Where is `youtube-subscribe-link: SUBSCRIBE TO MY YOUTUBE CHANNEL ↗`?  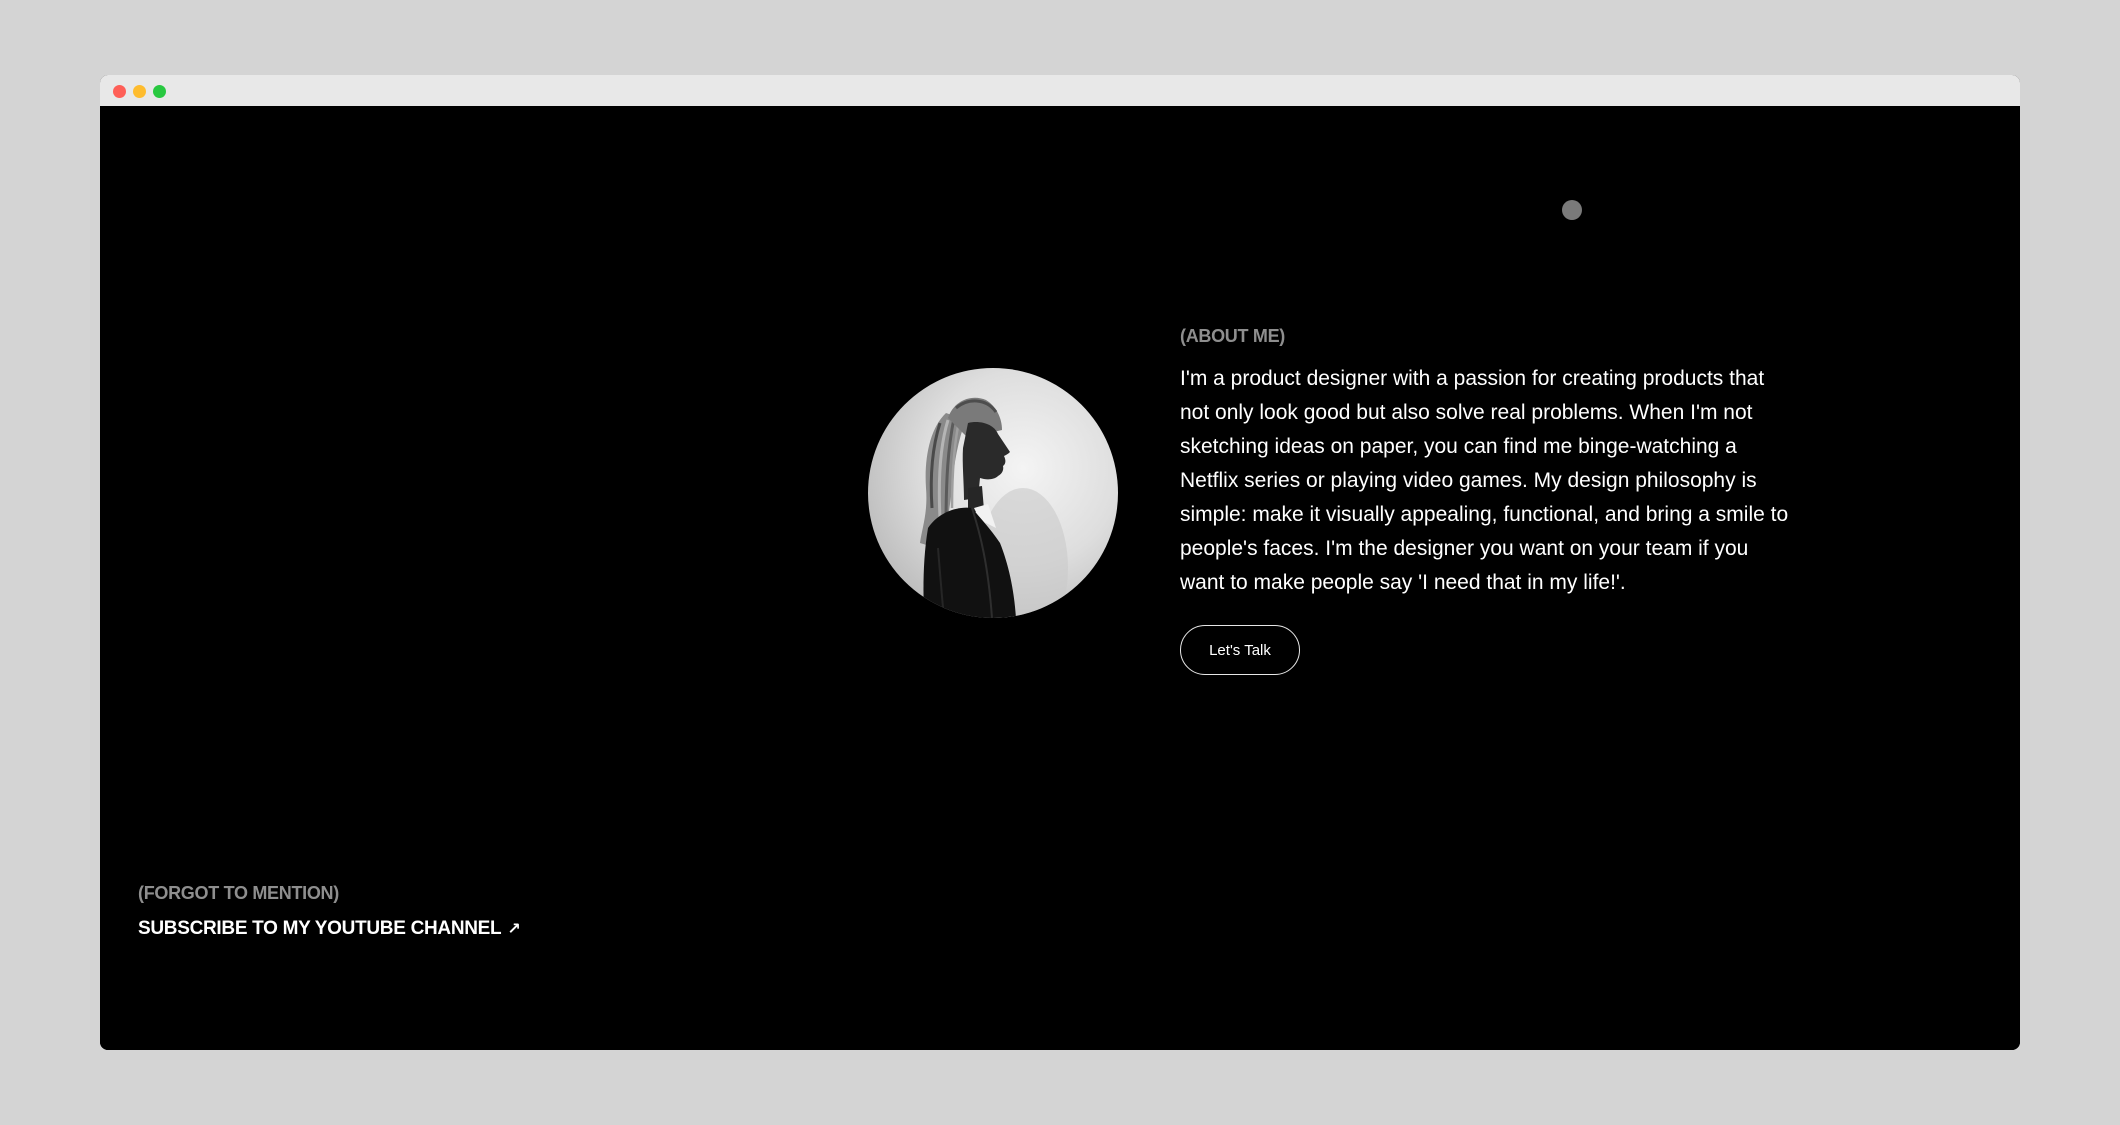 youtube-subscribe-link: SUBSCRIBE TO MY YOUTUBE CHANNEL ↗ is located at coordinates (329, 929).